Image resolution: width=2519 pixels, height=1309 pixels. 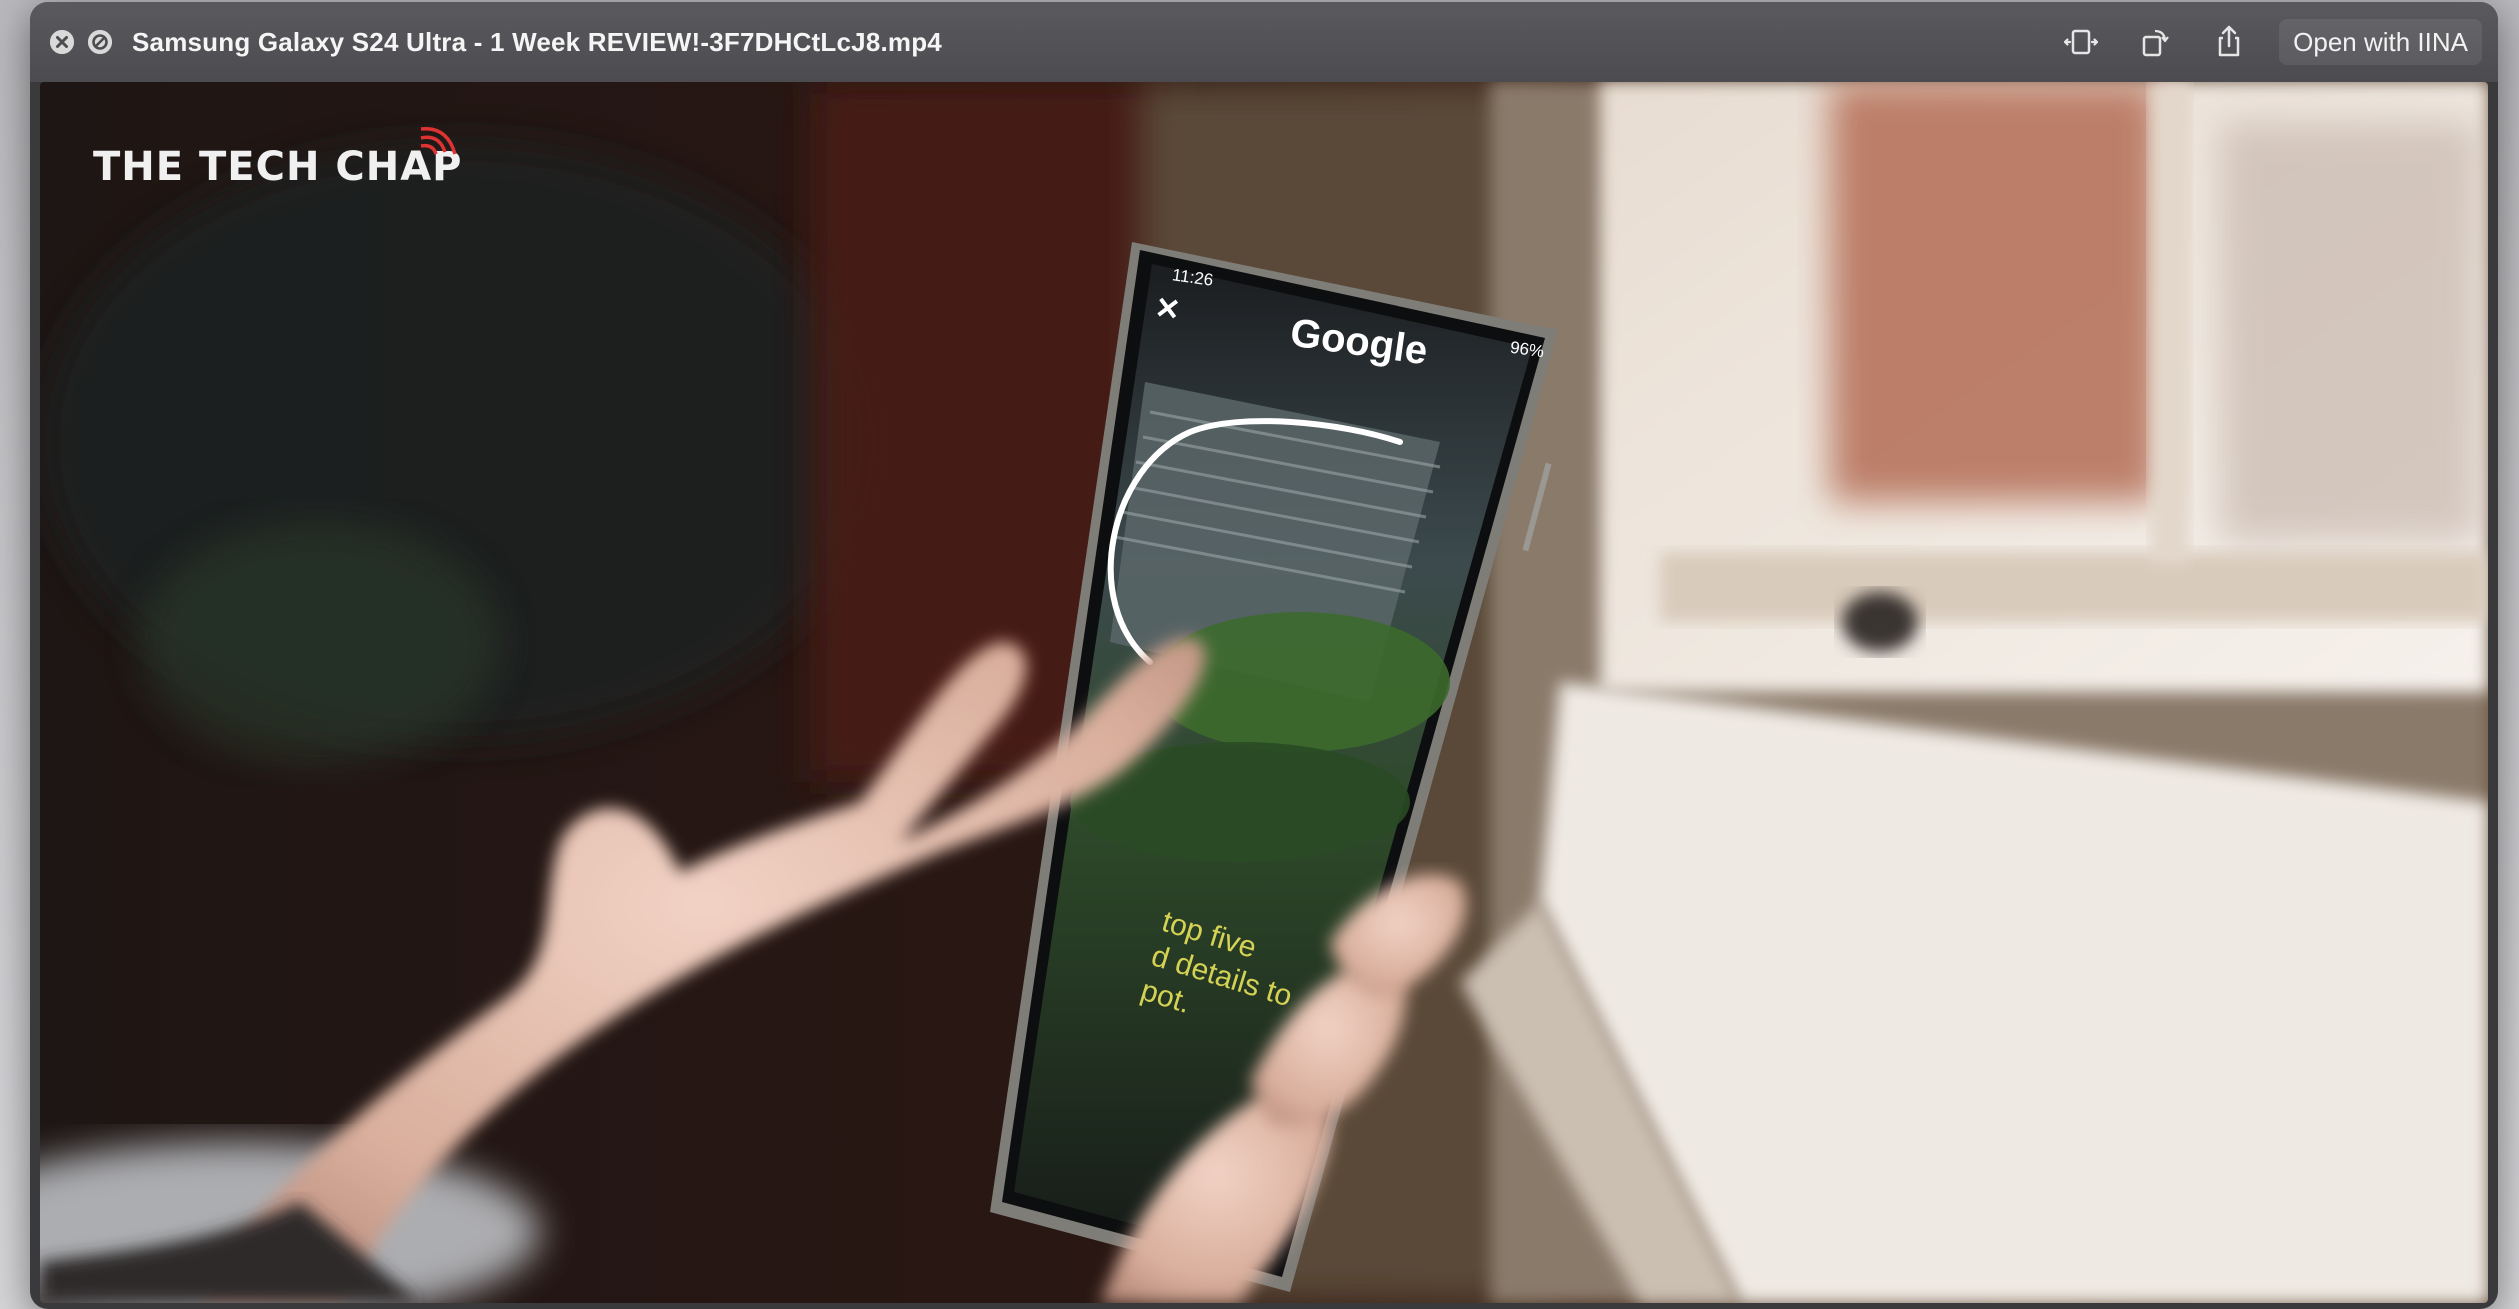 I want to click on phone-close-glyph: ✕, so click(x=1167, y=309).